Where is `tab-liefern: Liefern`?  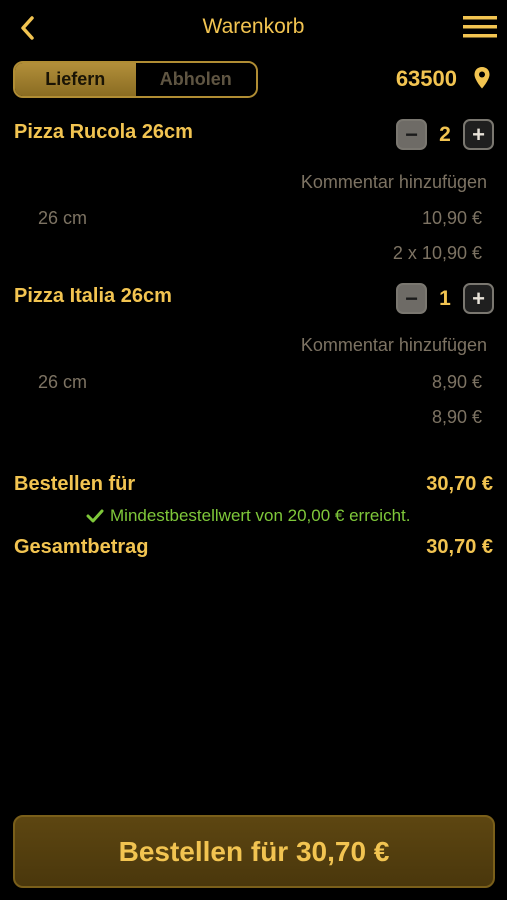
tab-liefern: Liefern is located at coordinates (75, 79).